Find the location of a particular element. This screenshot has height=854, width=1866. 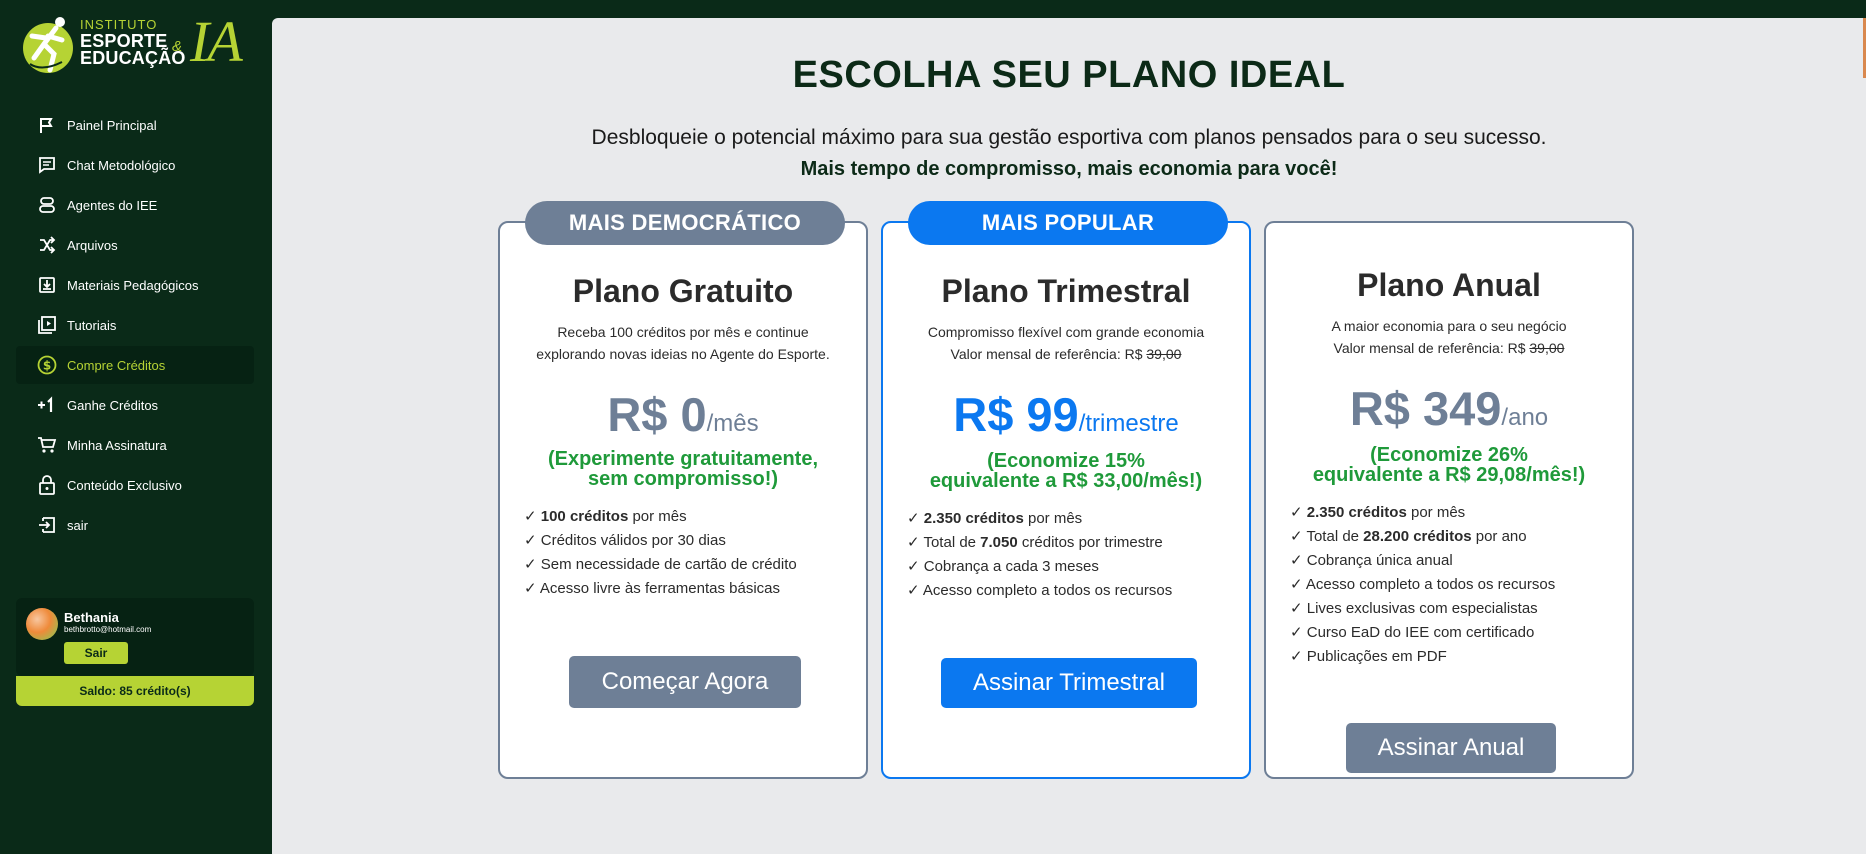

sidebar-item-label: Chat Metodológico is located at coordinates (121, 165).